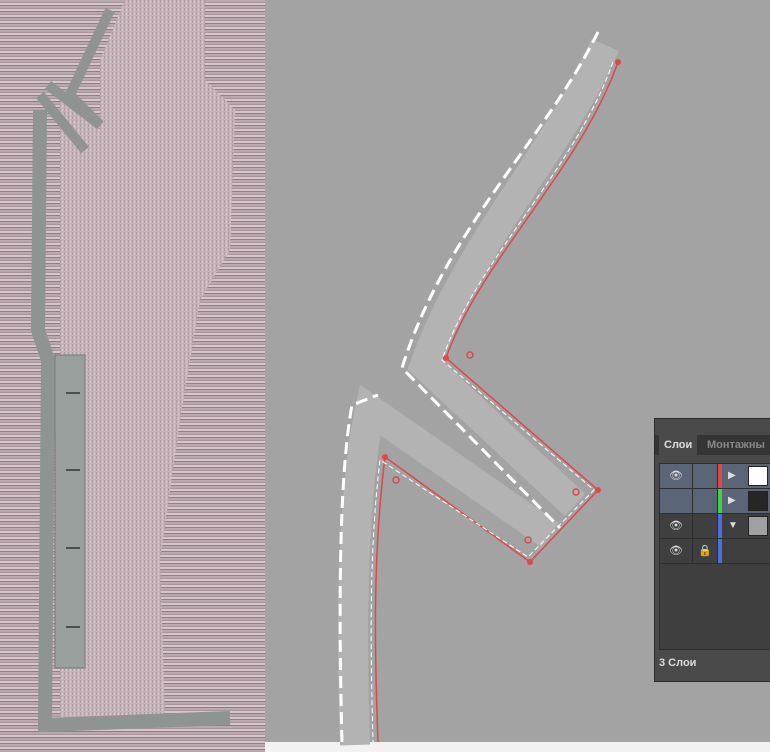 The height and width of the screenshot is (752, 770). Describe the element at coordinates (676, 501) in the screenshot. I see `visibility-toggle` at that location.